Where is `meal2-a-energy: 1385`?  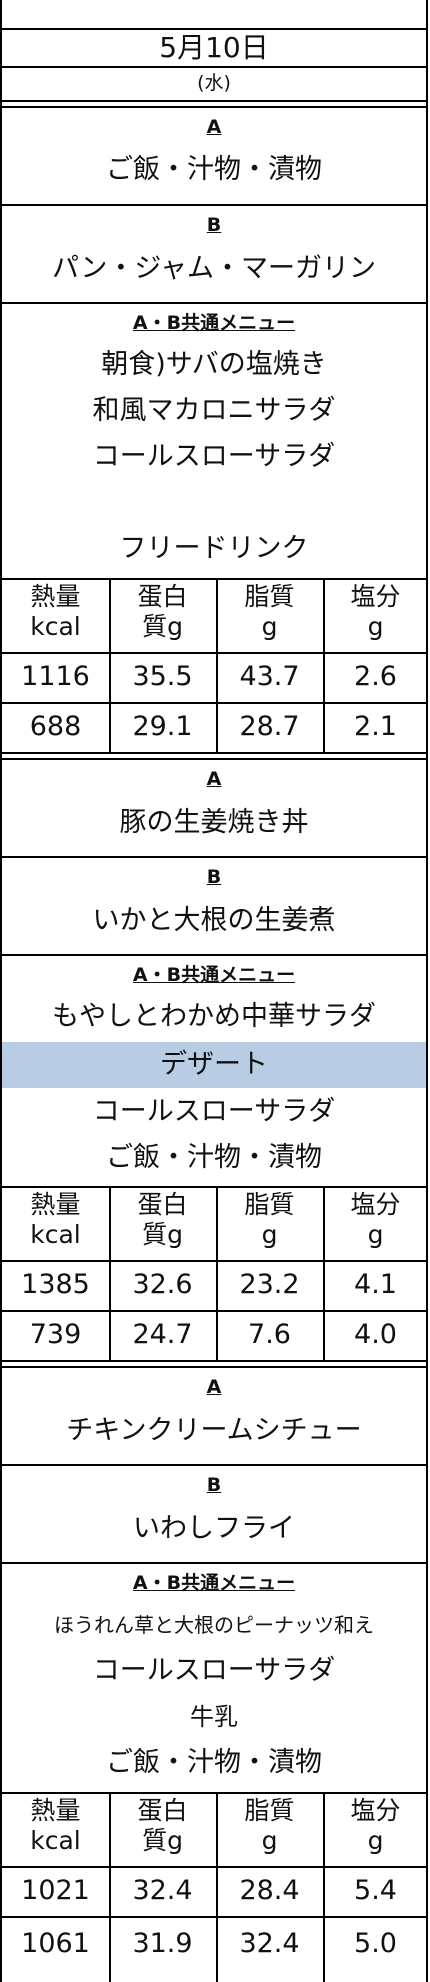 meal2-a-energy: 1385 is located at coordinates (55, 1284).